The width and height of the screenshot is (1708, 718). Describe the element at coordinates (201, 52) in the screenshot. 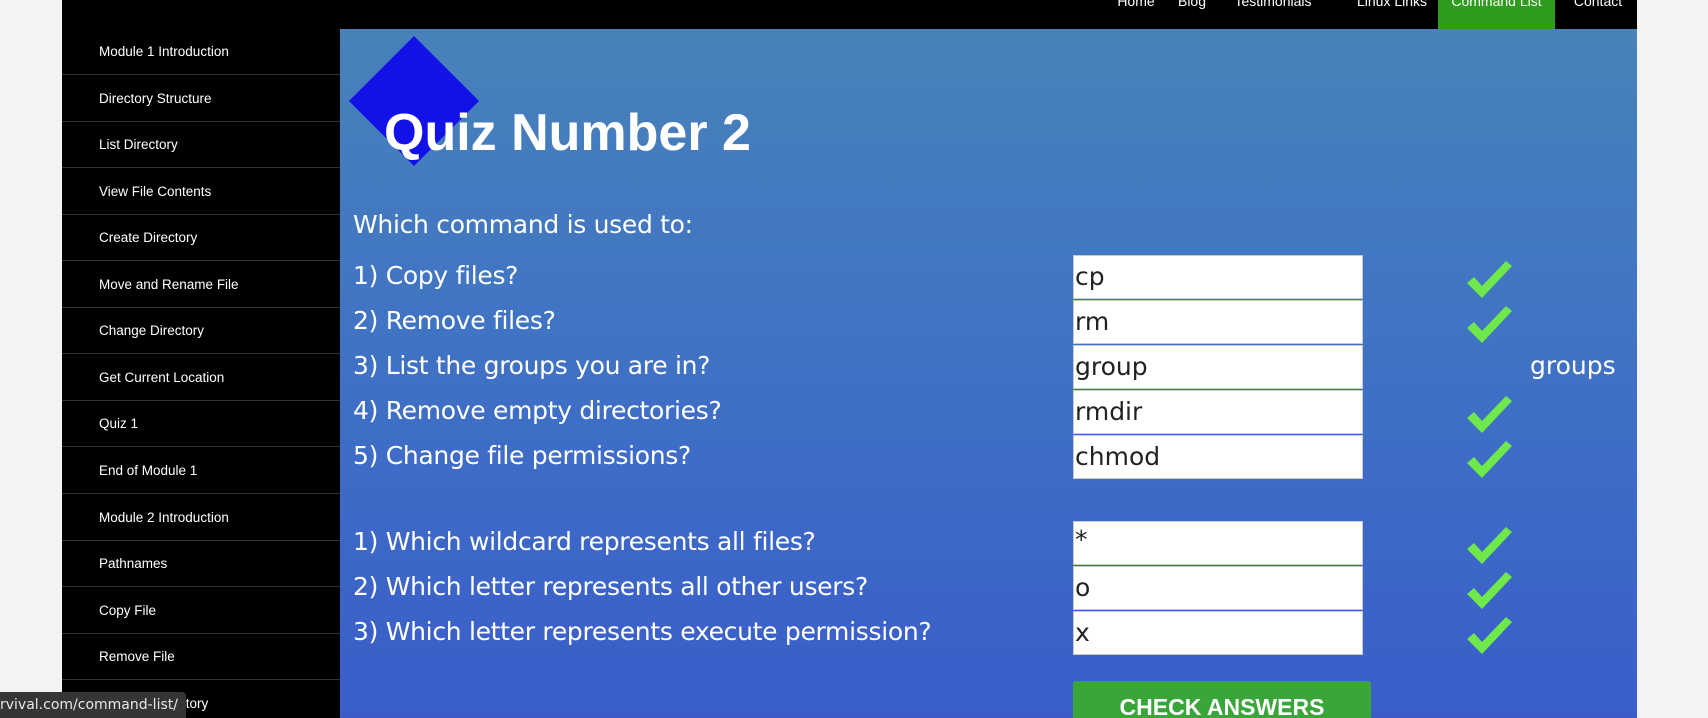

I see `sidebar-item-module-1-introduction: Module 1 Introduction` at that location.